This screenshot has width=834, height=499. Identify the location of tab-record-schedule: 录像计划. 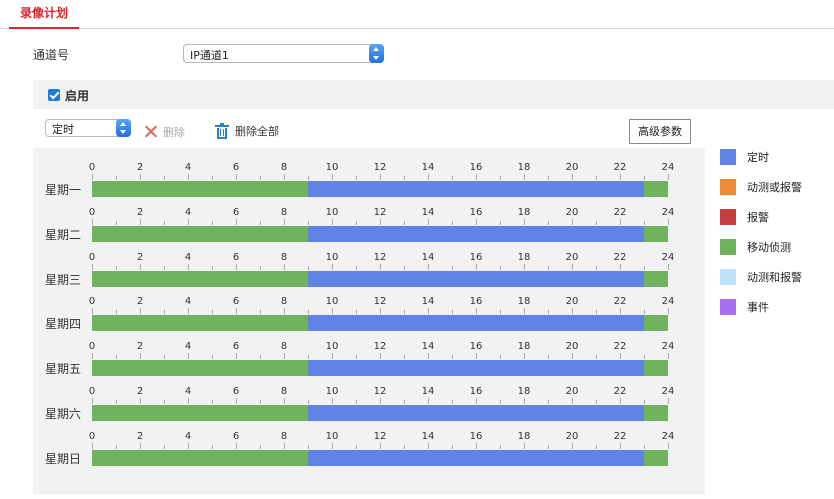
(44, 14).